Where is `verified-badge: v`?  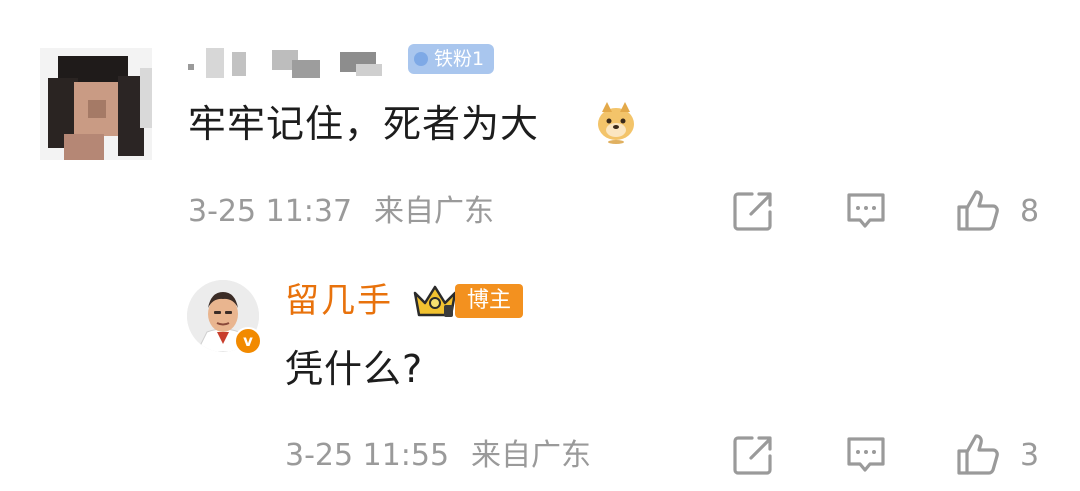
verified-badge: v is located at coordinates (248, 341).